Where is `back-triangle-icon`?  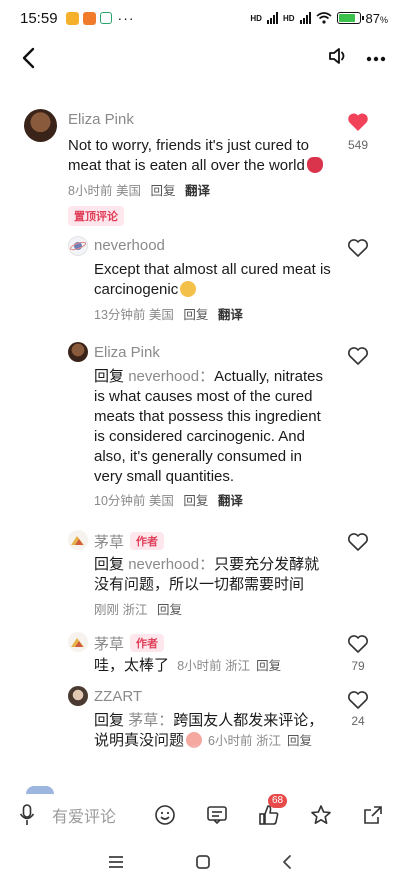 back-triangle-icon is located at coordinates (287, 861).